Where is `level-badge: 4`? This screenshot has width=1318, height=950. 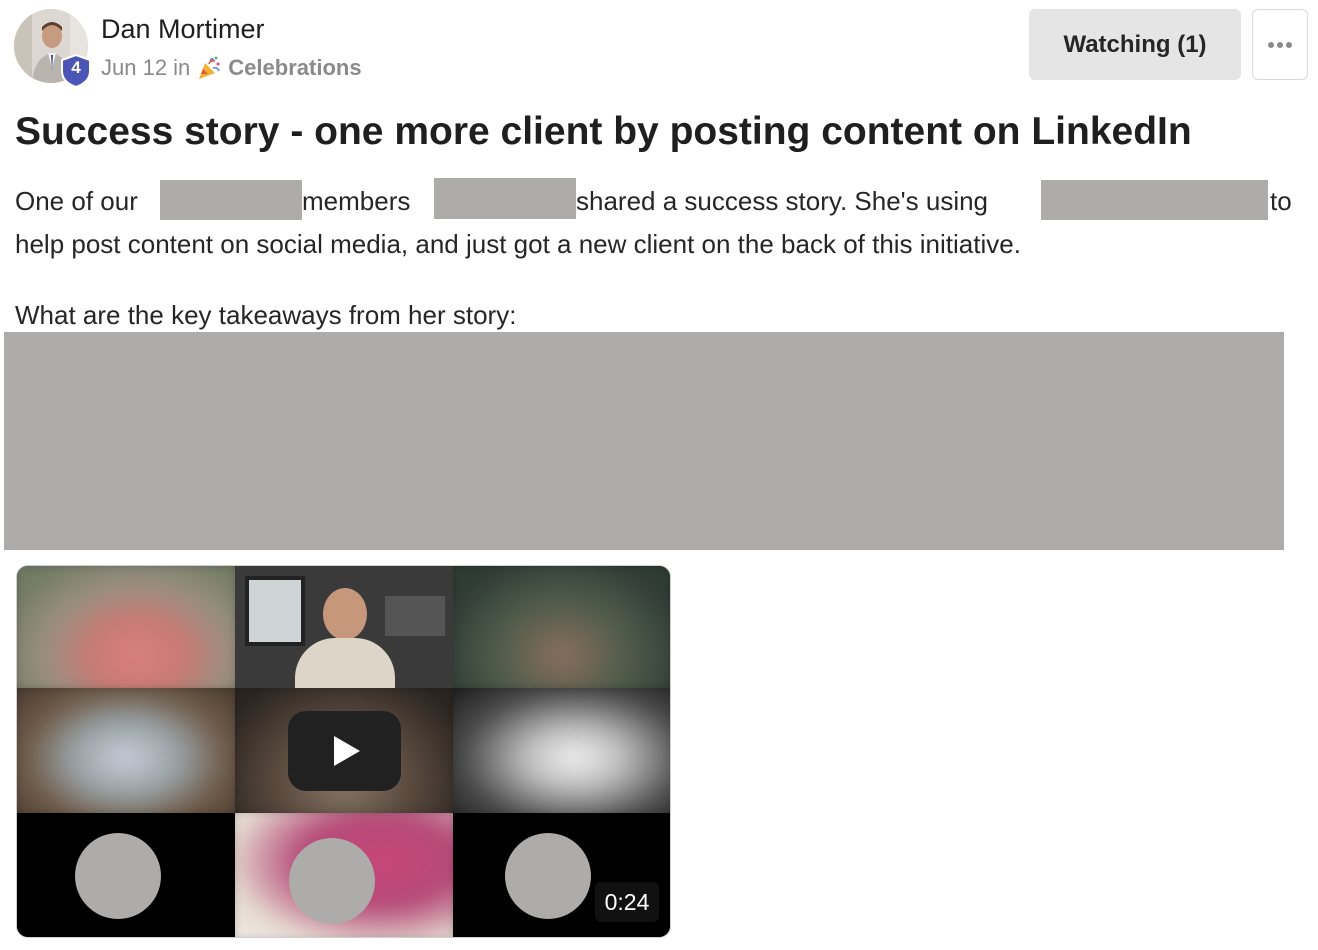 level-badge: 4 is located at coordinates (76, 71).